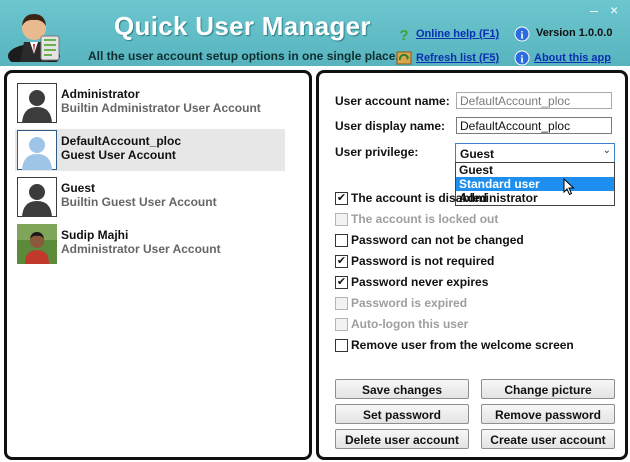 This screenshot has height=462, width=630. I want to click on account-name-label: User account name:, so click(392, 101).